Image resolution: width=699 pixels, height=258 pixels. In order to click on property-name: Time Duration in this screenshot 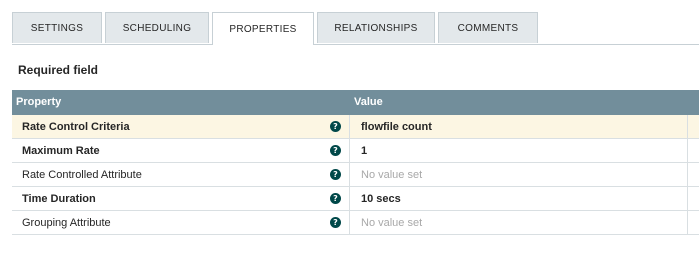, I will do `click(59, 198)`.